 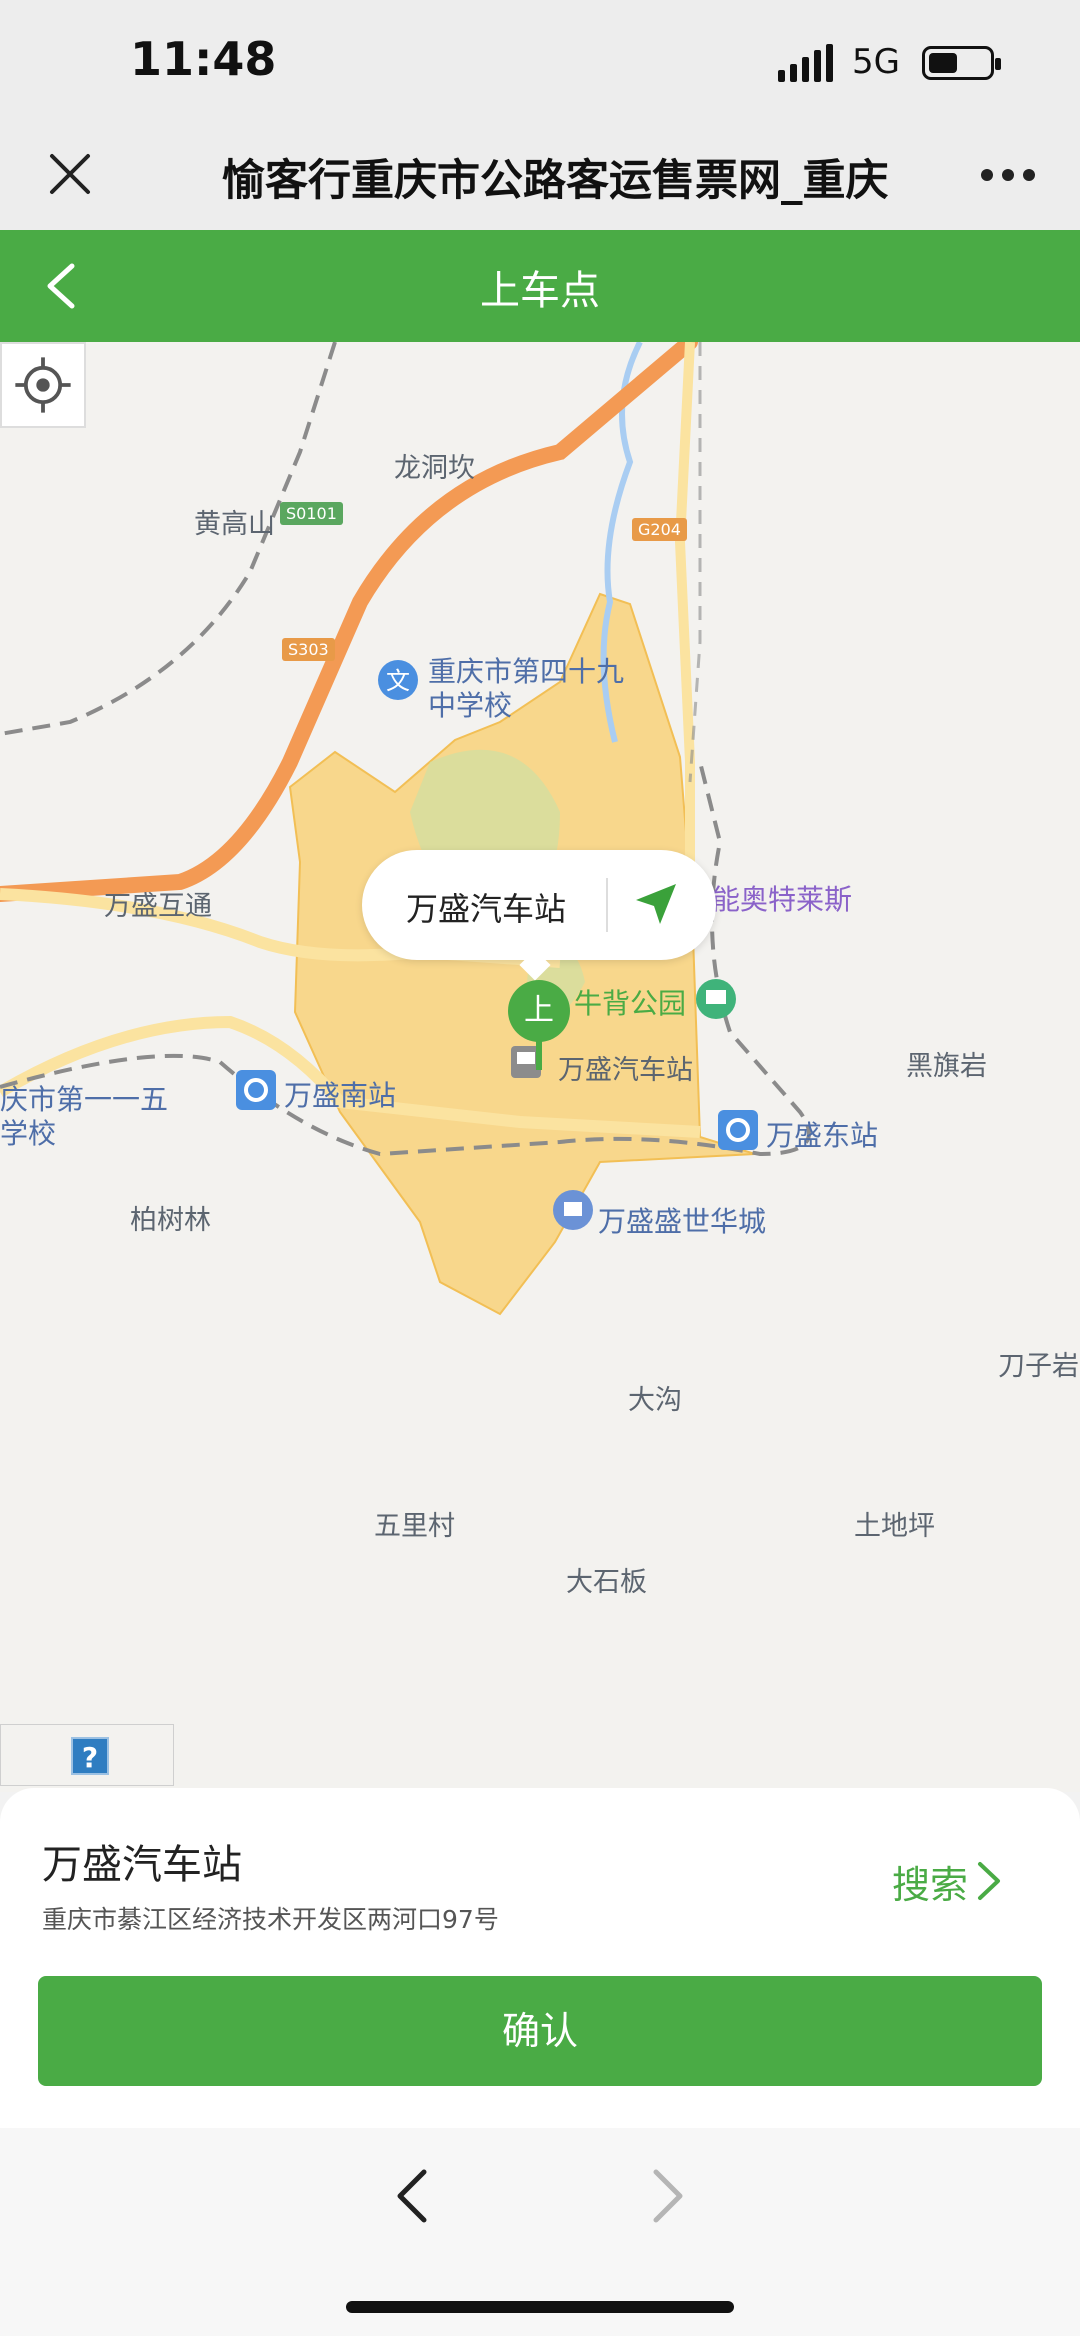 I want to click on place-wulicun: 五里村, so click(x=414, y=1526).